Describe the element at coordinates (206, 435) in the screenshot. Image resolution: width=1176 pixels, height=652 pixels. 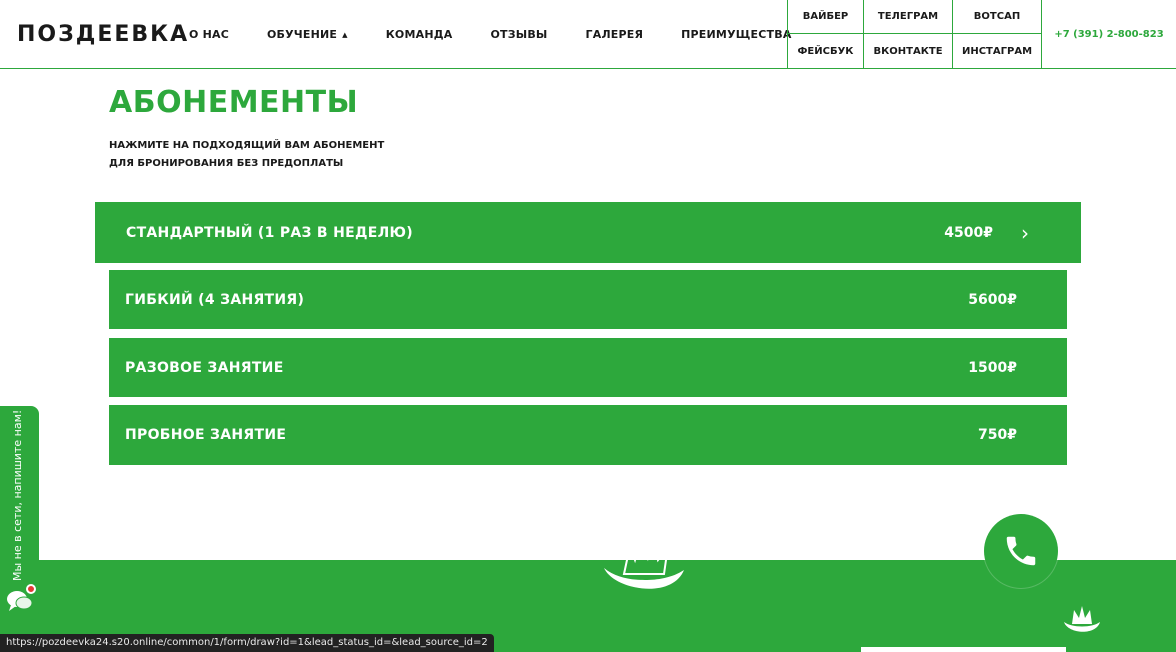
I see `tariff-name: ПРОБНОЕ ЗАНЯТИЕ` at that location.